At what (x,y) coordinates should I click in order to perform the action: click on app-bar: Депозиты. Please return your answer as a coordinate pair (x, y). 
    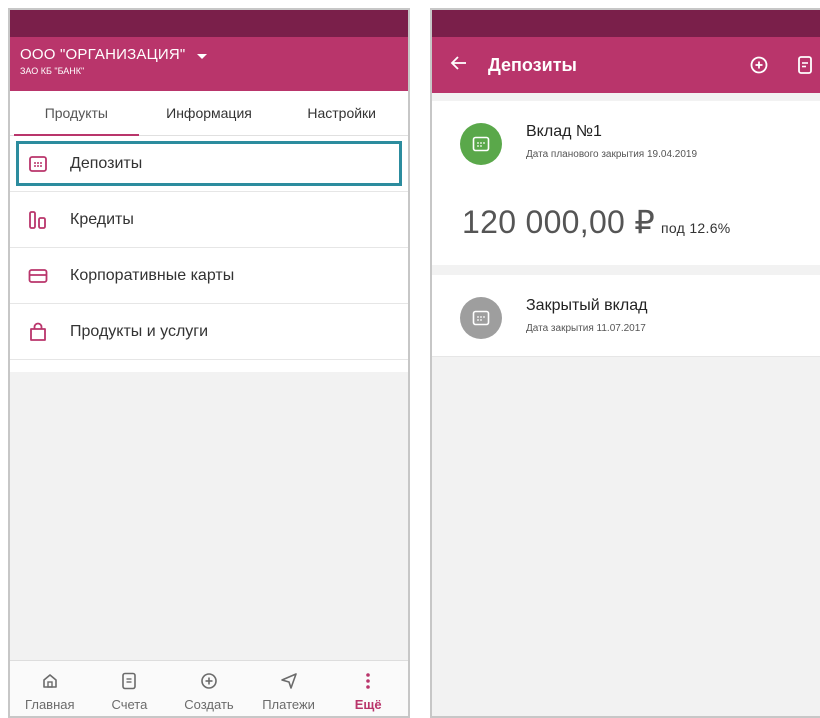
    Looking at the image, I should click on (626, 65).